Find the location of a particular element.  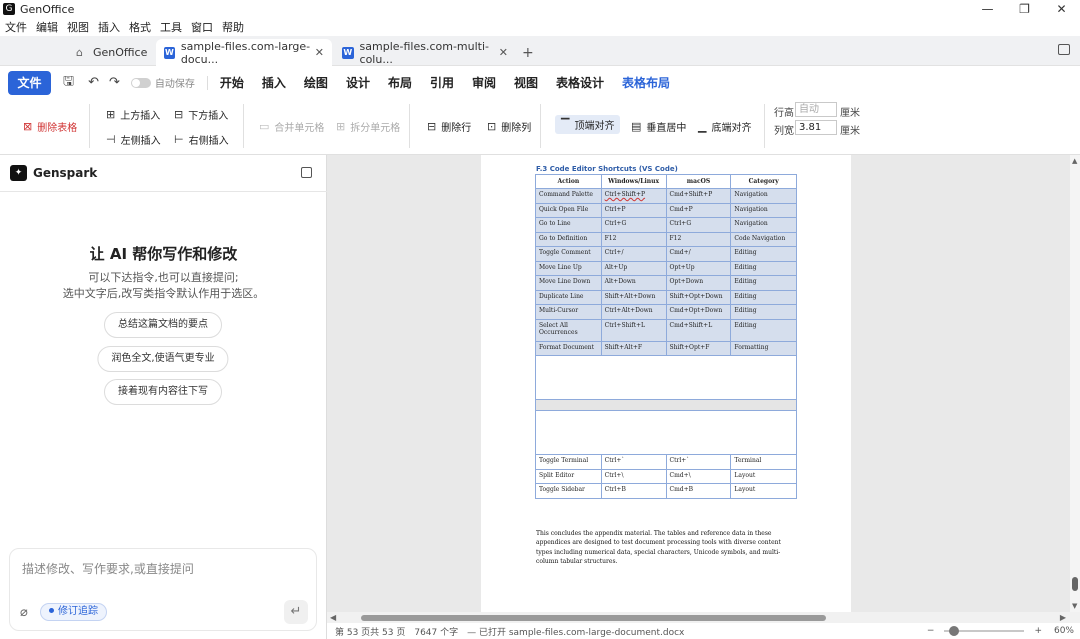

menu-edit: 编辑 is located at coordinates (47, 27).